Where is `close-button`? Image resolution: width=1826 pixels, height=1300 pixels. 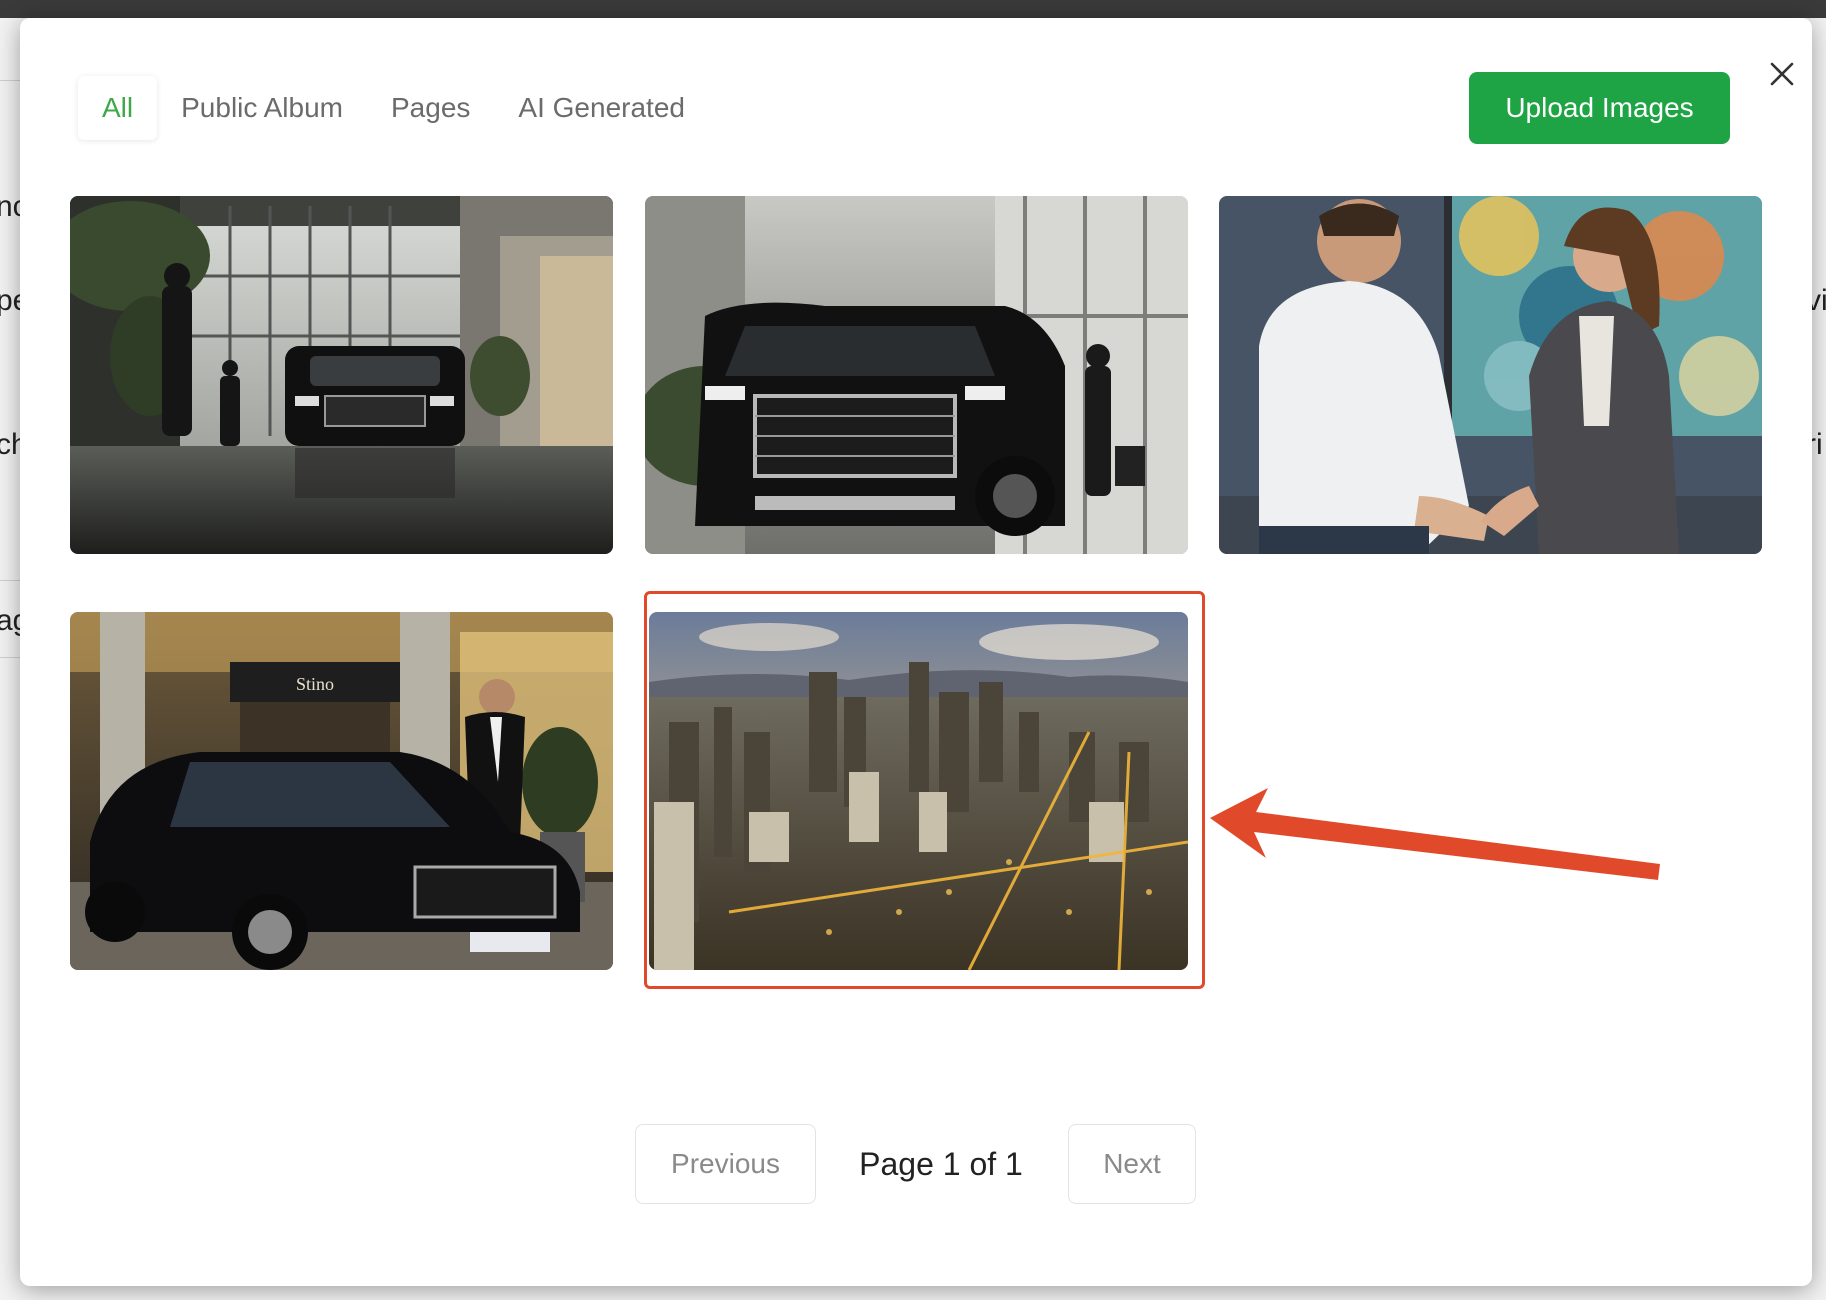 close-button is located at coordinates (1782, 74).